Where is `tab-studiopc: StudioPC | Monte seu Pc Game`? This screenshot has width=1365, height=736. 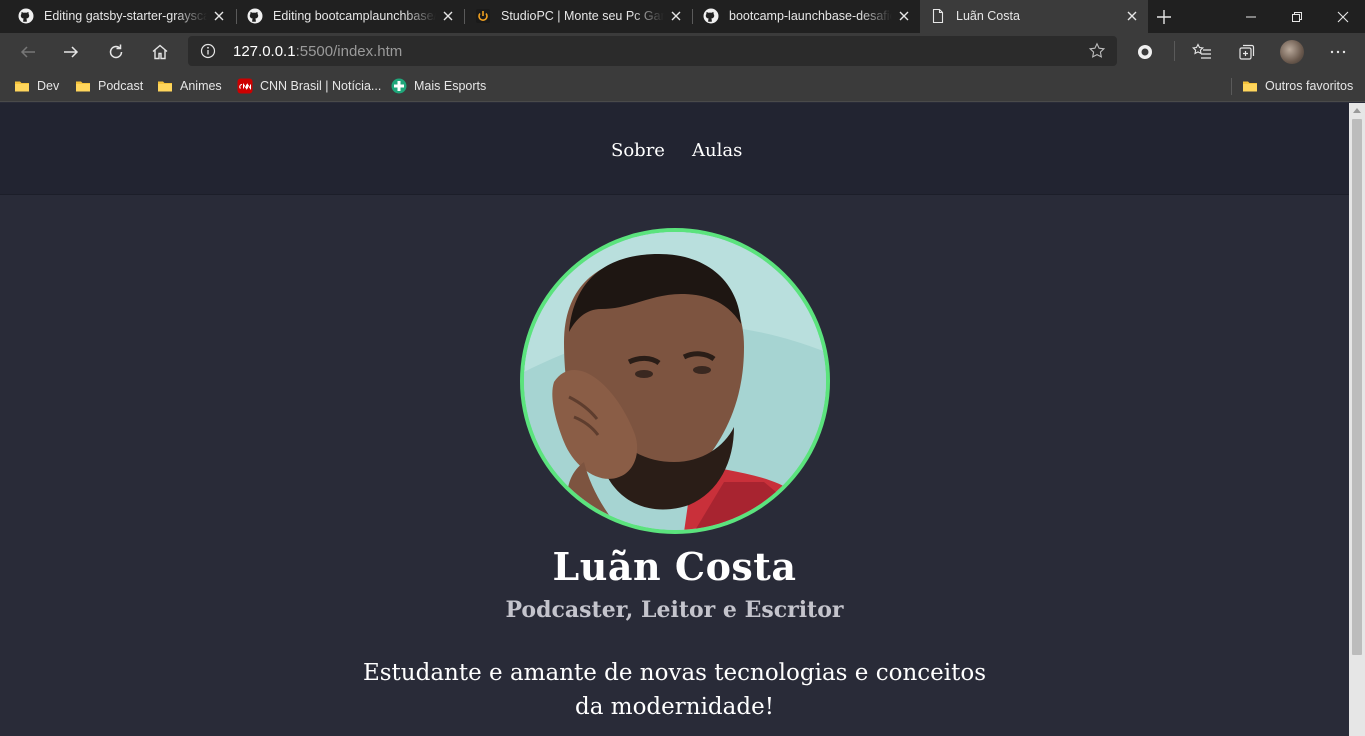
tab-studiopc: StudioPC | Monte seu Pc Game is located at coordinates (578, 16).